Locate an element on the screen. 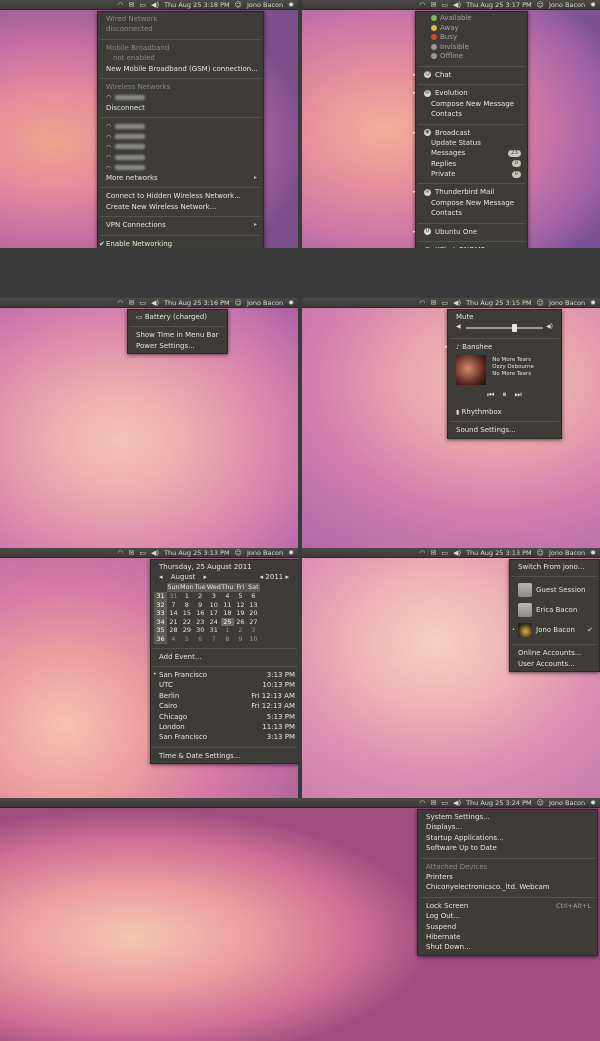  volume-slider-knob is located at coordinates (515, 328).